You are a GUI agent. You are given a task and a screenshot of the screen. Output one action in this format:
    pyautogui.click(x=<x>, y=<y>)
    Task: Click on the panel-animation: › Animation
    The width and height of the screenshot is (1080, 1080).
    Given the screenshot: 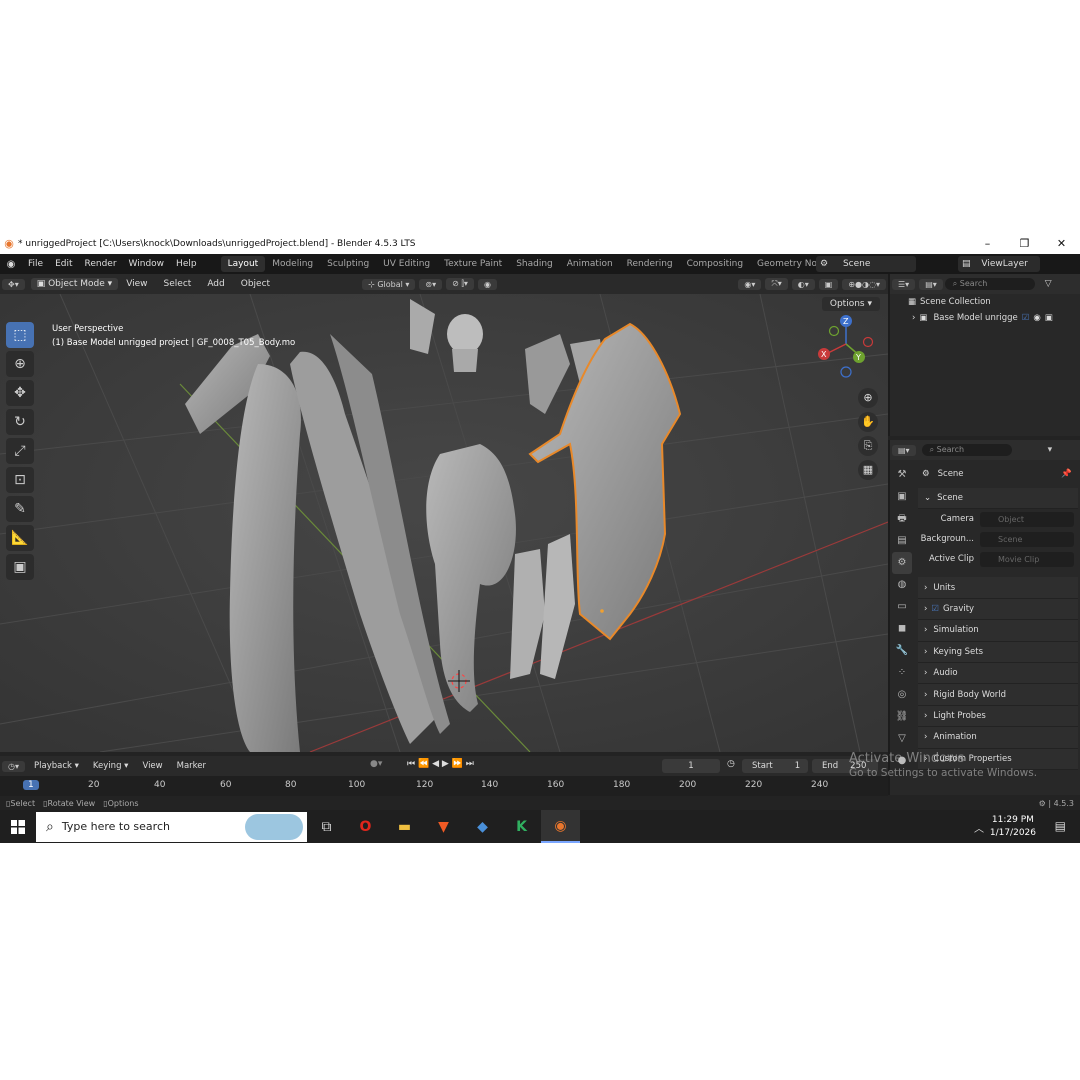 What is the action you would take?
    pyautogui.click(x=998, y=738)
    